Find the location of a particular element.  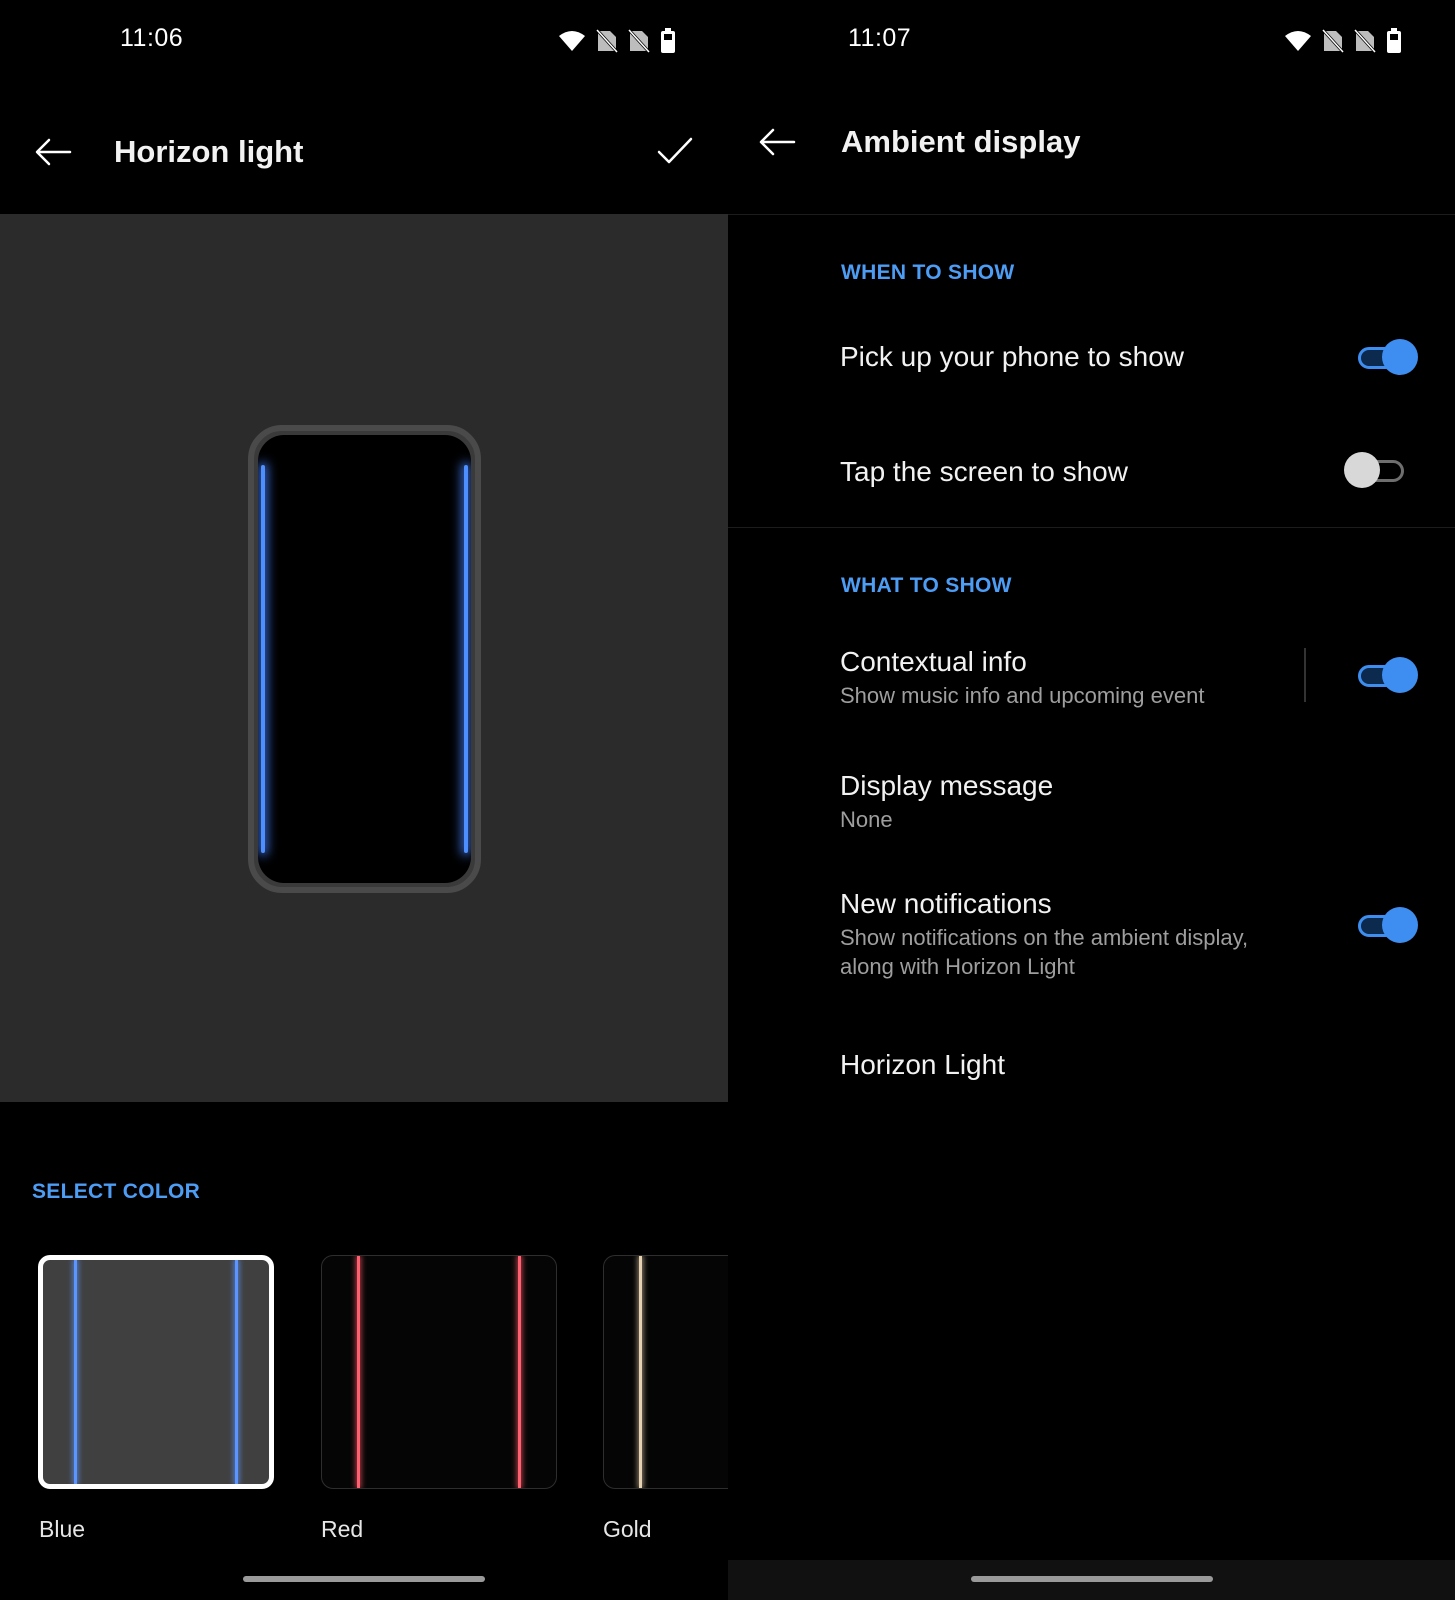

pref-horizon-light: Horizon Light is located at coordinates (1091, 1078).